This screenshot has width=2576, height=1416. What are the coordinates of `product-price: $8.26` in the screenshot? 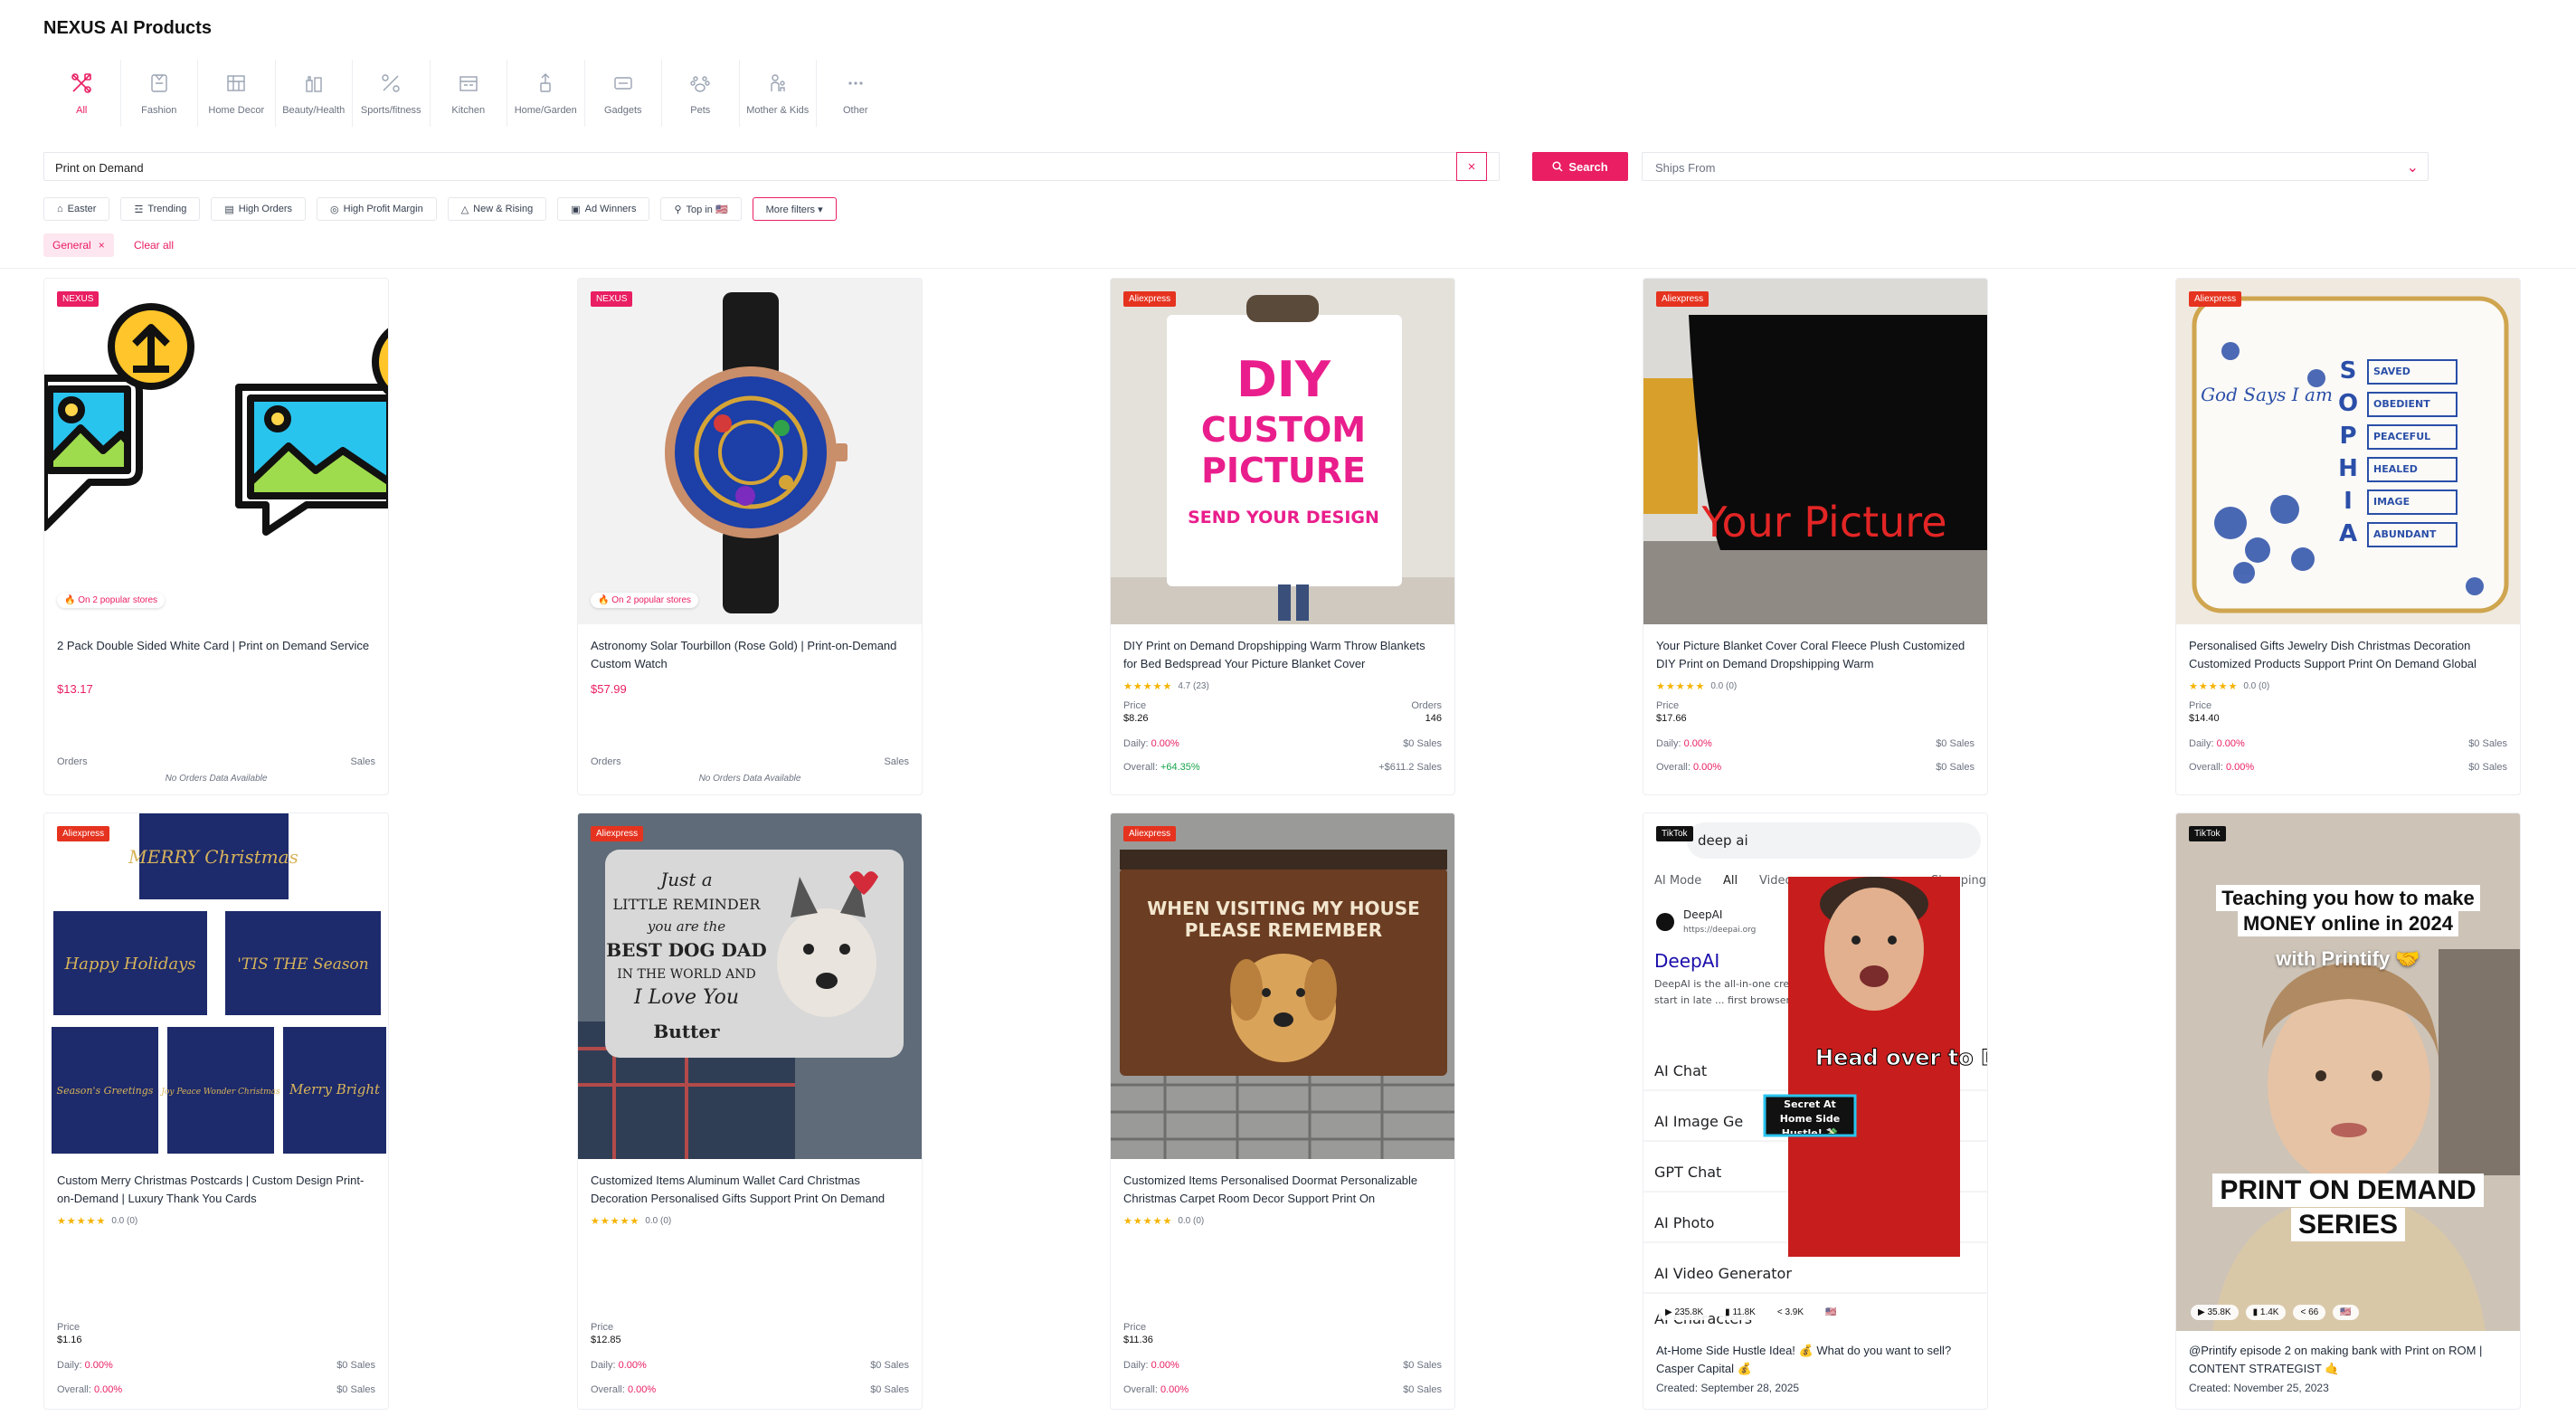 It's located at (1136, 718).